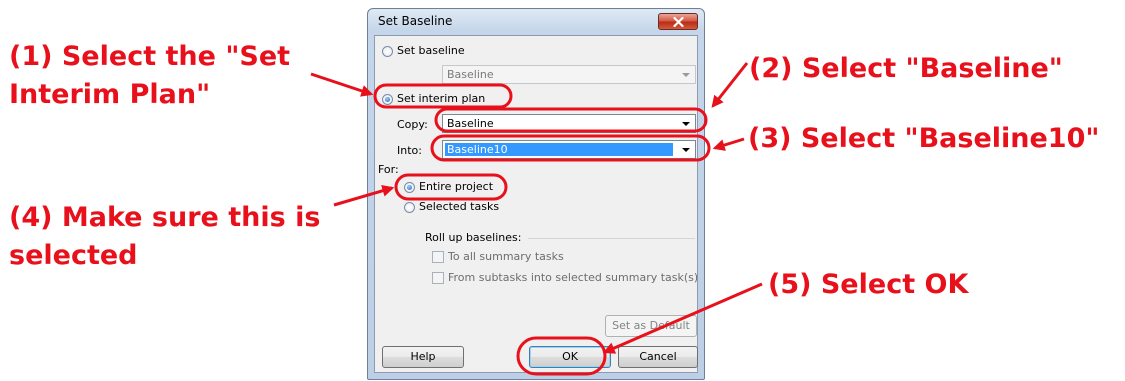 The image size is (1125, 381). Describe the element at coordinates (456, 186) in the screenshot. I see `entire-project-label: Entire project` at that location.